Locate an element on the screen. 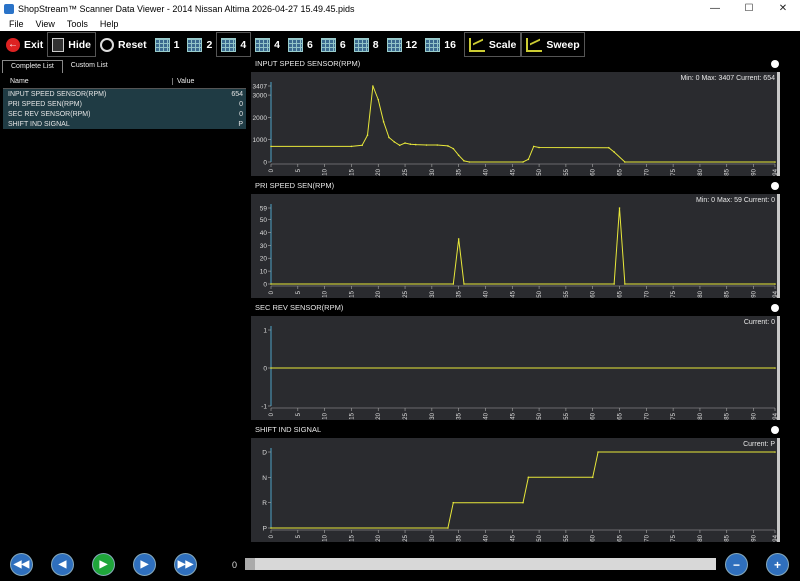  scale-icon is located at coordinates (476, 44).